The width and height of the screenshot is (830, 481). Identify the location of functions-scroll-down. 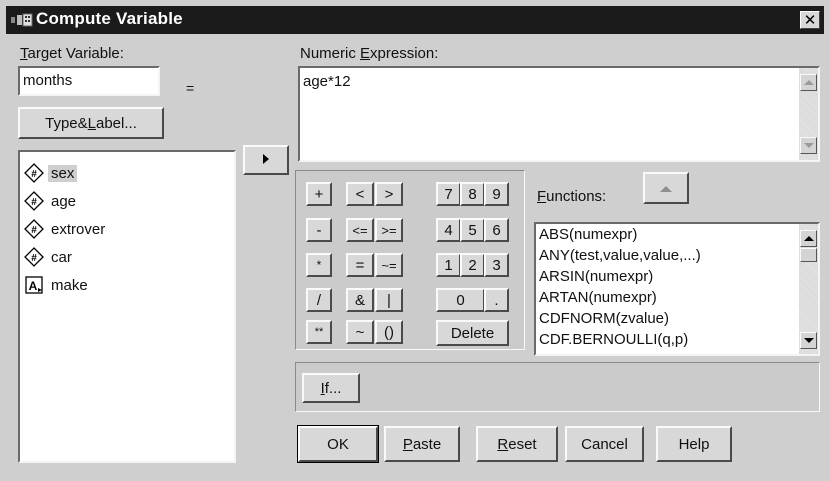
(808, 340).